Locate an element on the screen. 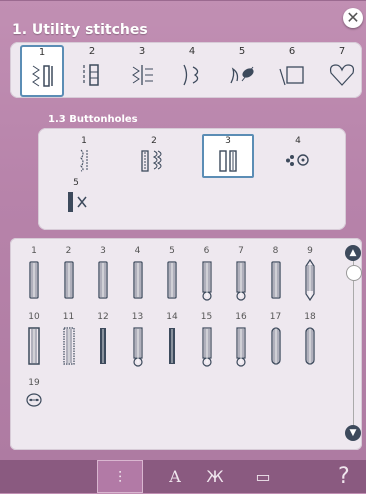 This screenshot has width=366, height=494. stitch-item: 5 is located at coordinates (172, 277).